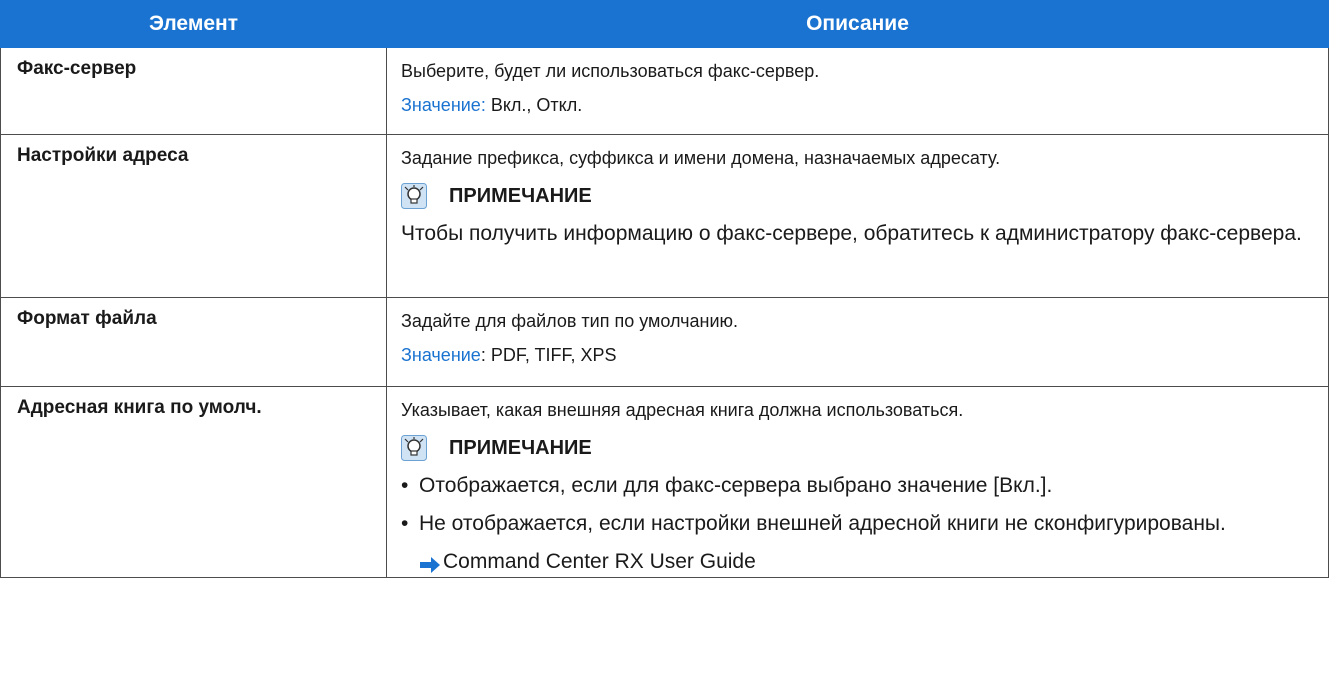  Describe the element at coordinates (441, 355) in the screenshot. I see `value-label: Значение` at that location.